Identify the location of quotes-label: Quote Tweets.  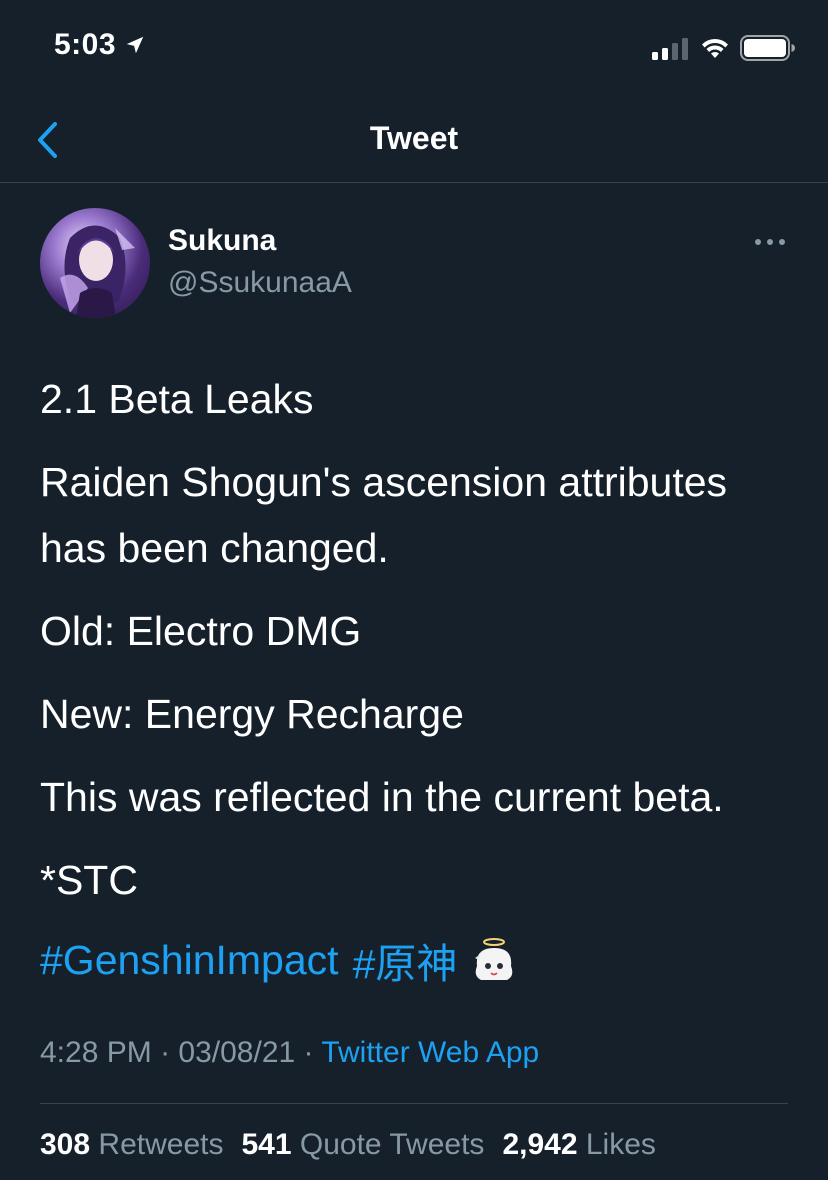
(392, 1144).